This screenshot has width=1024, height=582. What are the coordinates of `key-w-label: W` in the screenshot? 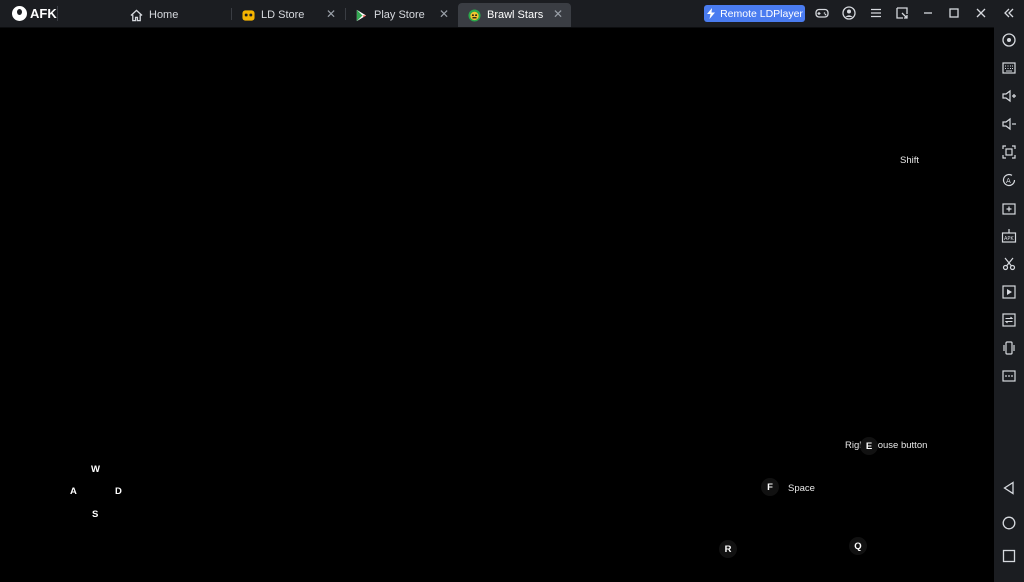 It's located at (95, 469).